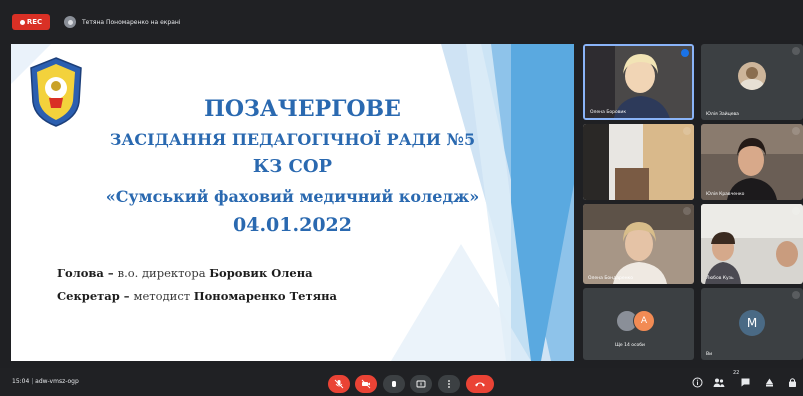 The image size is (803, 396). What do you see at coordinates (292, 196) in the screenshot?
I see `slide-college-name: «Сумський фаховий медичний коледж»` at bounding box center [292, 196].